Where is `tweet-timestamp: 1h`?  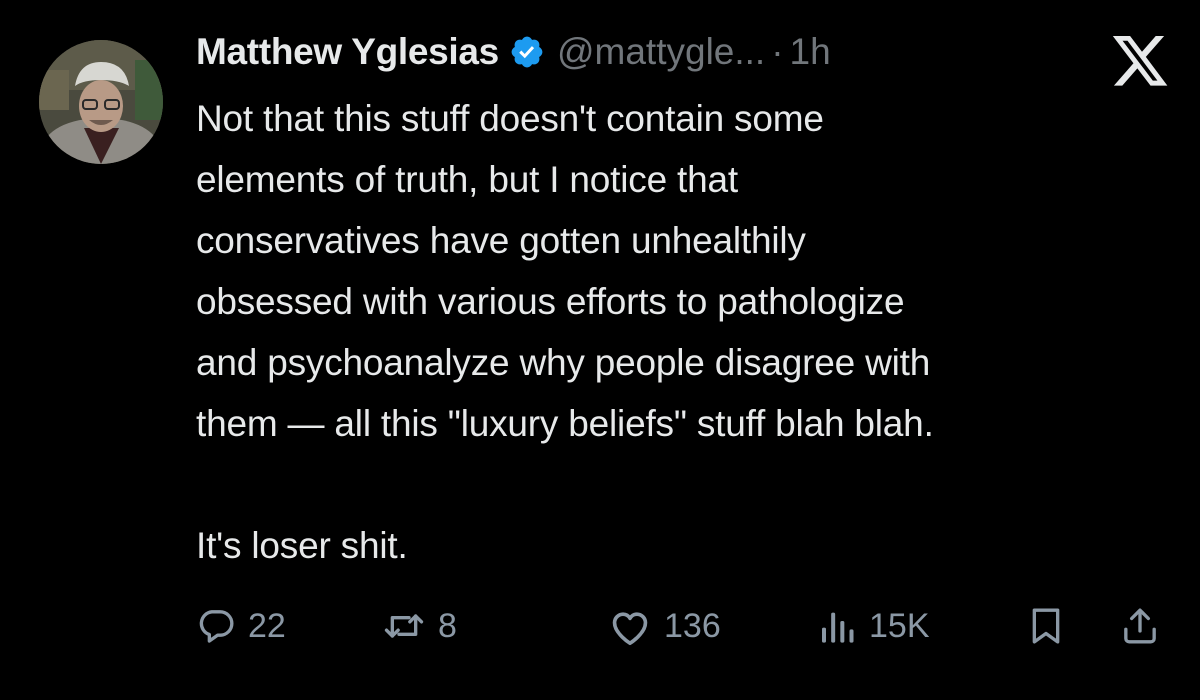 tweet-timestamp: 1h is located at coordinates (810, 52).